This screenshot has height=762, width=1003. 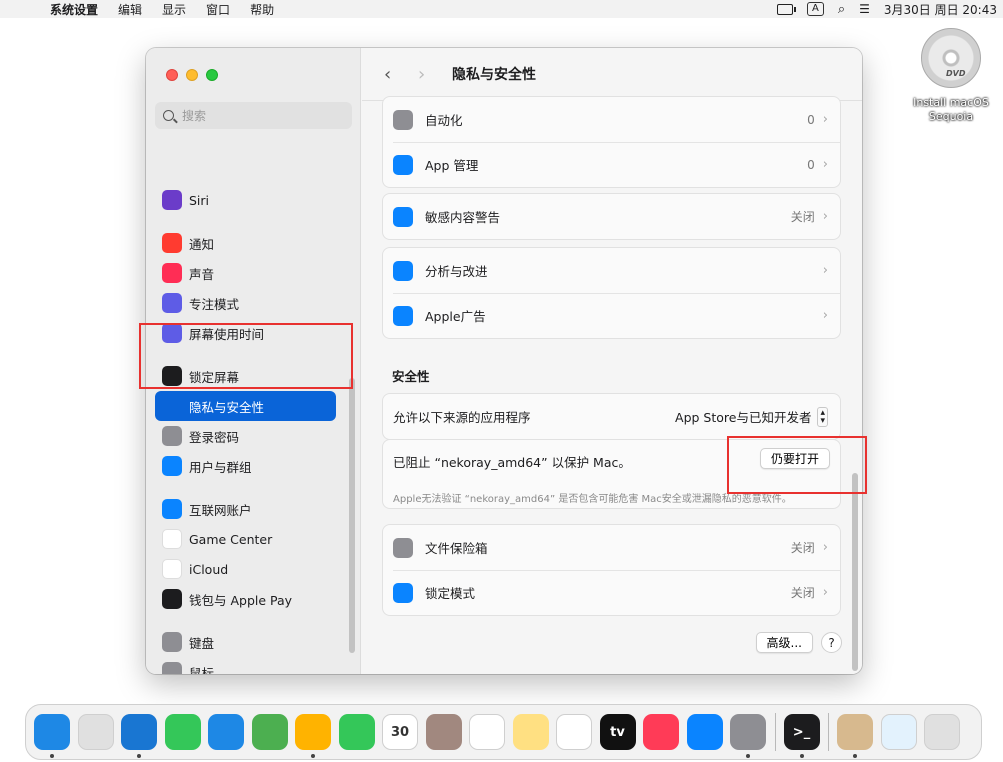 What do you see at coordinates (403, 592) in the screenshot?
I see `hand-icon` at bounding box center [403, 592].